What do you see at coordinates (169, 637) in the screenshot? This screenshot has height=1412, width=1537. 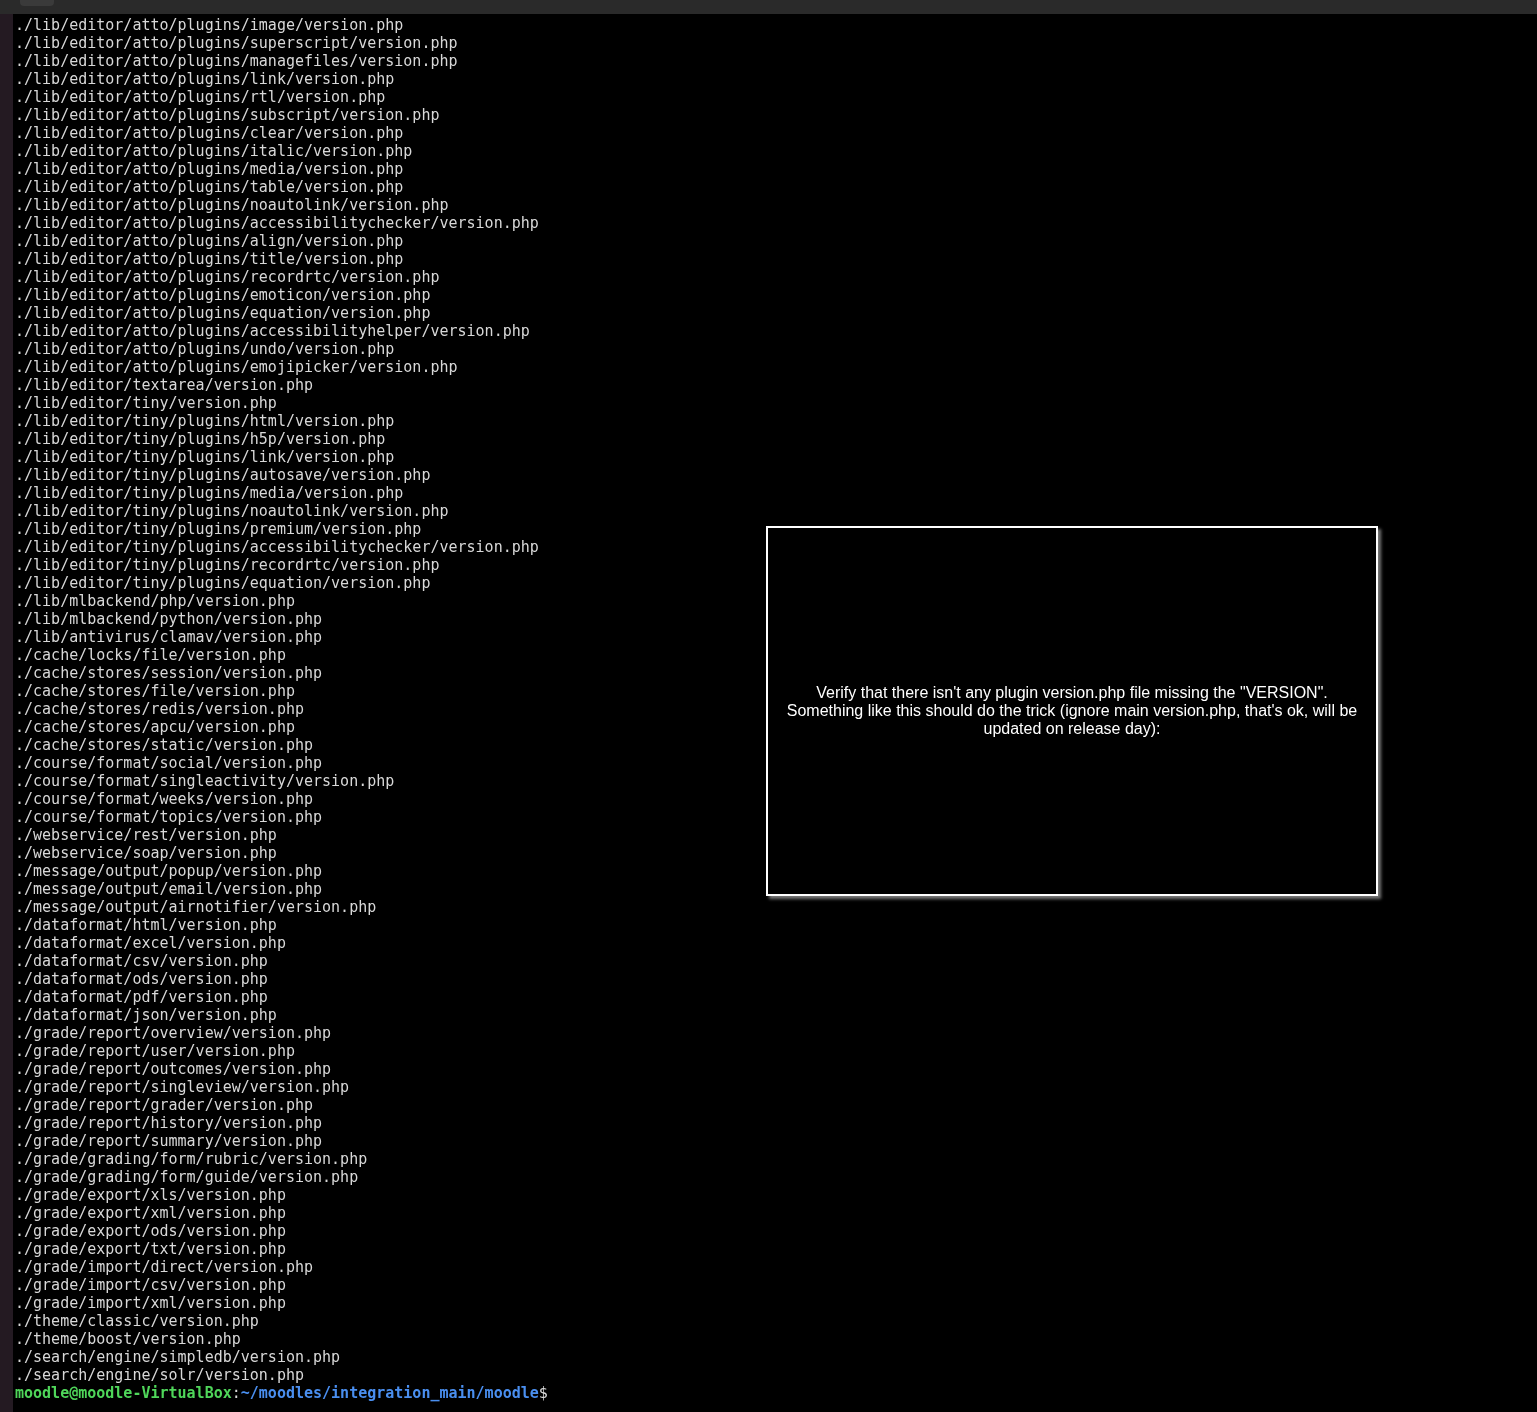 I see `output-line: ./lib/antivirus/clamav/version.php` at bounding box center [169, 637].